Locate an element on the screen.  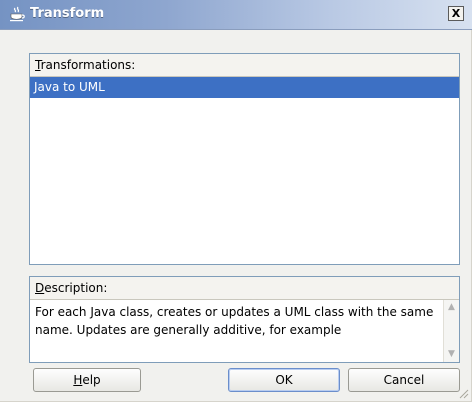
ok-label: OK is located at coordinates (284, 380).